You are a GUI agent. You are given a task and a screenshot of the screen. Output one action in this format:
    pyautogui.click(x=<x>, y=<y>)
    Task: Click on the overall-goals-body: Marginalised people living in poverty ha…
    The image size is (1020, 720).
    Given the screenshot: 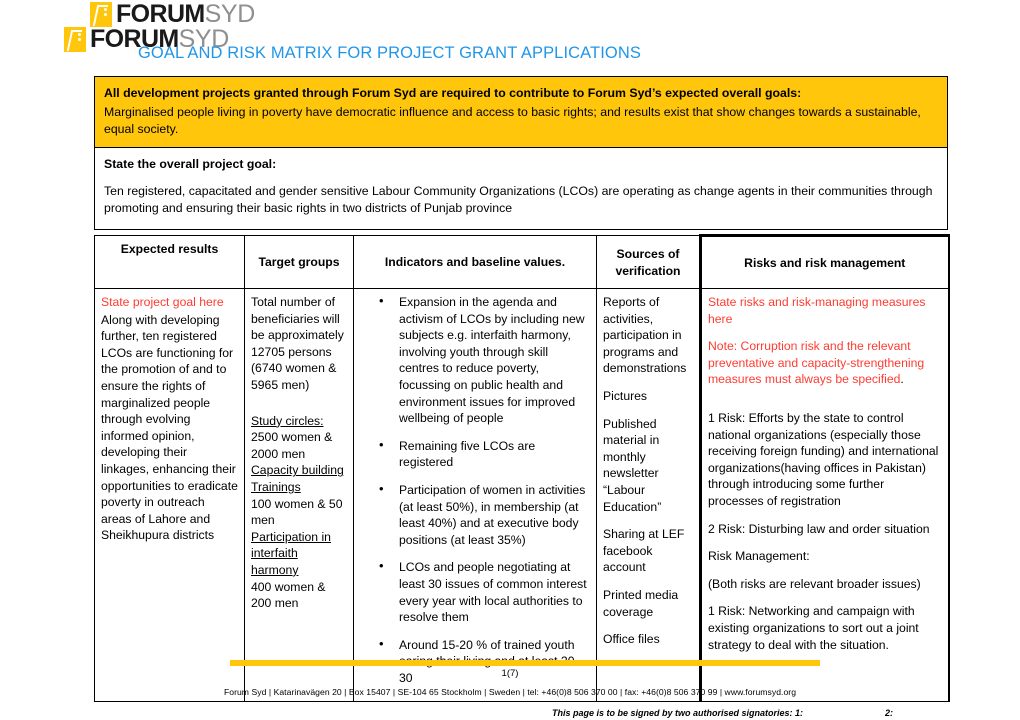 What is the action you would take?
    pyautogui.click(x=512, y=120)
    